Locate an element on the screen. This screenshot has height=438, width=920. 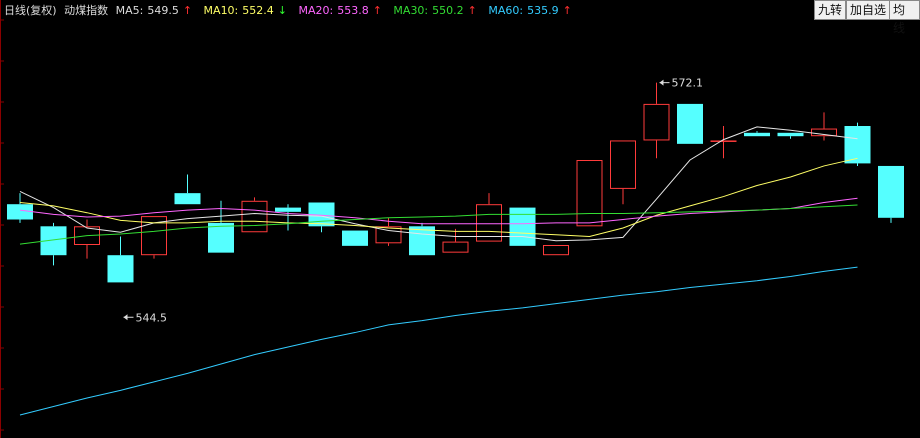
ma10-readout: MA10: 552.4 ↓ is located at coordinates (245, 10).